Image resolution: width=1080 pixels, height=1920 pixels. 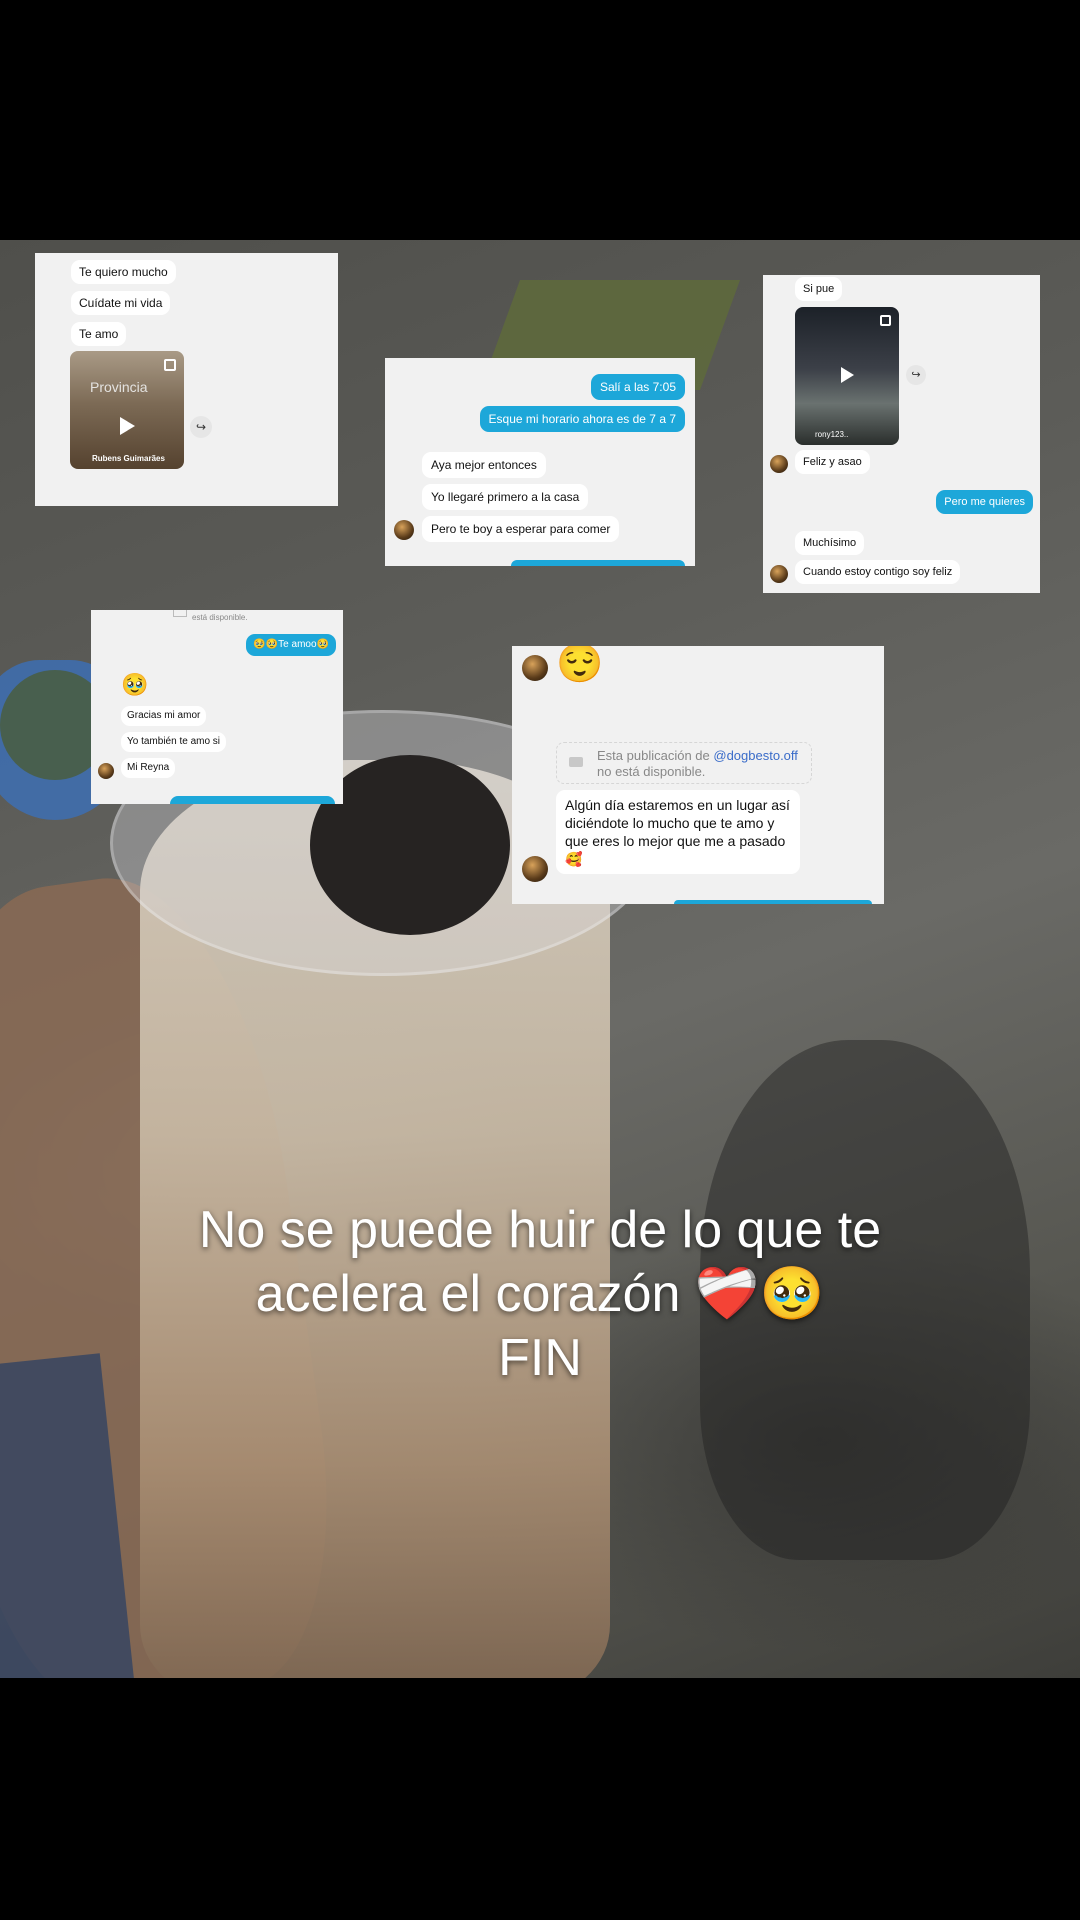 What do you see at coordinates (99, 334) in the screenshot?
I see `message-bubble: Te amo` at bounding box center [99, 334].